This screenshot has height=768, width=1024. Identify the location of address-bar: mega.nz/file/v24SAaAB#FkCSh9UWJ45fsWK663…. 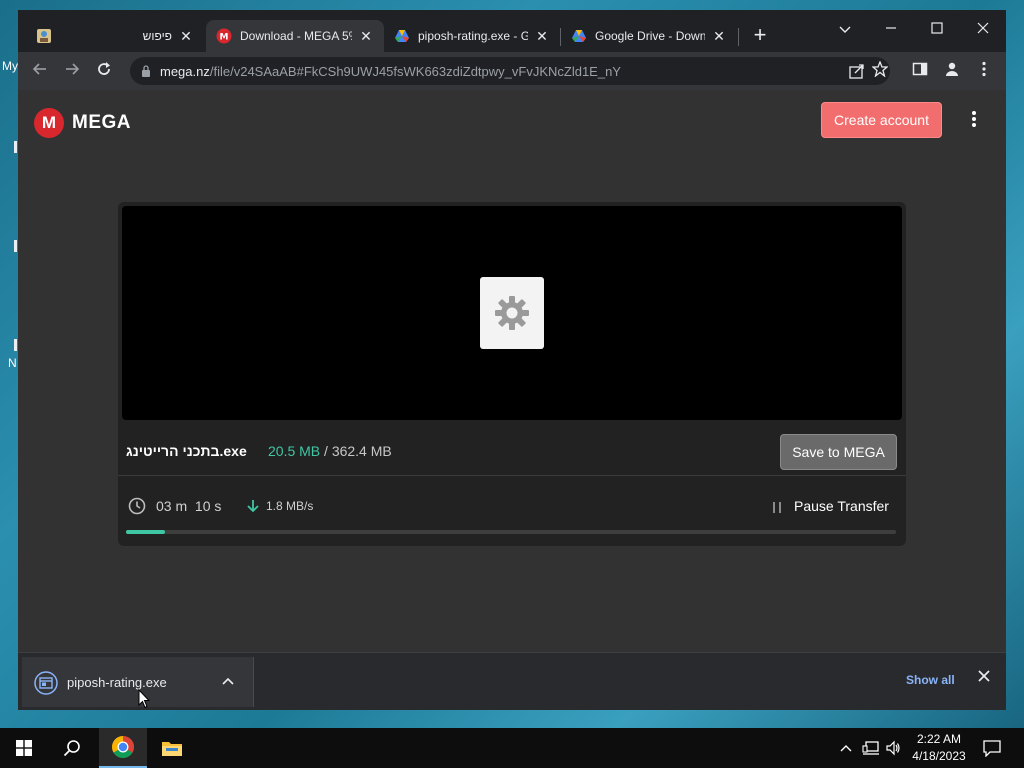
(510, 71).